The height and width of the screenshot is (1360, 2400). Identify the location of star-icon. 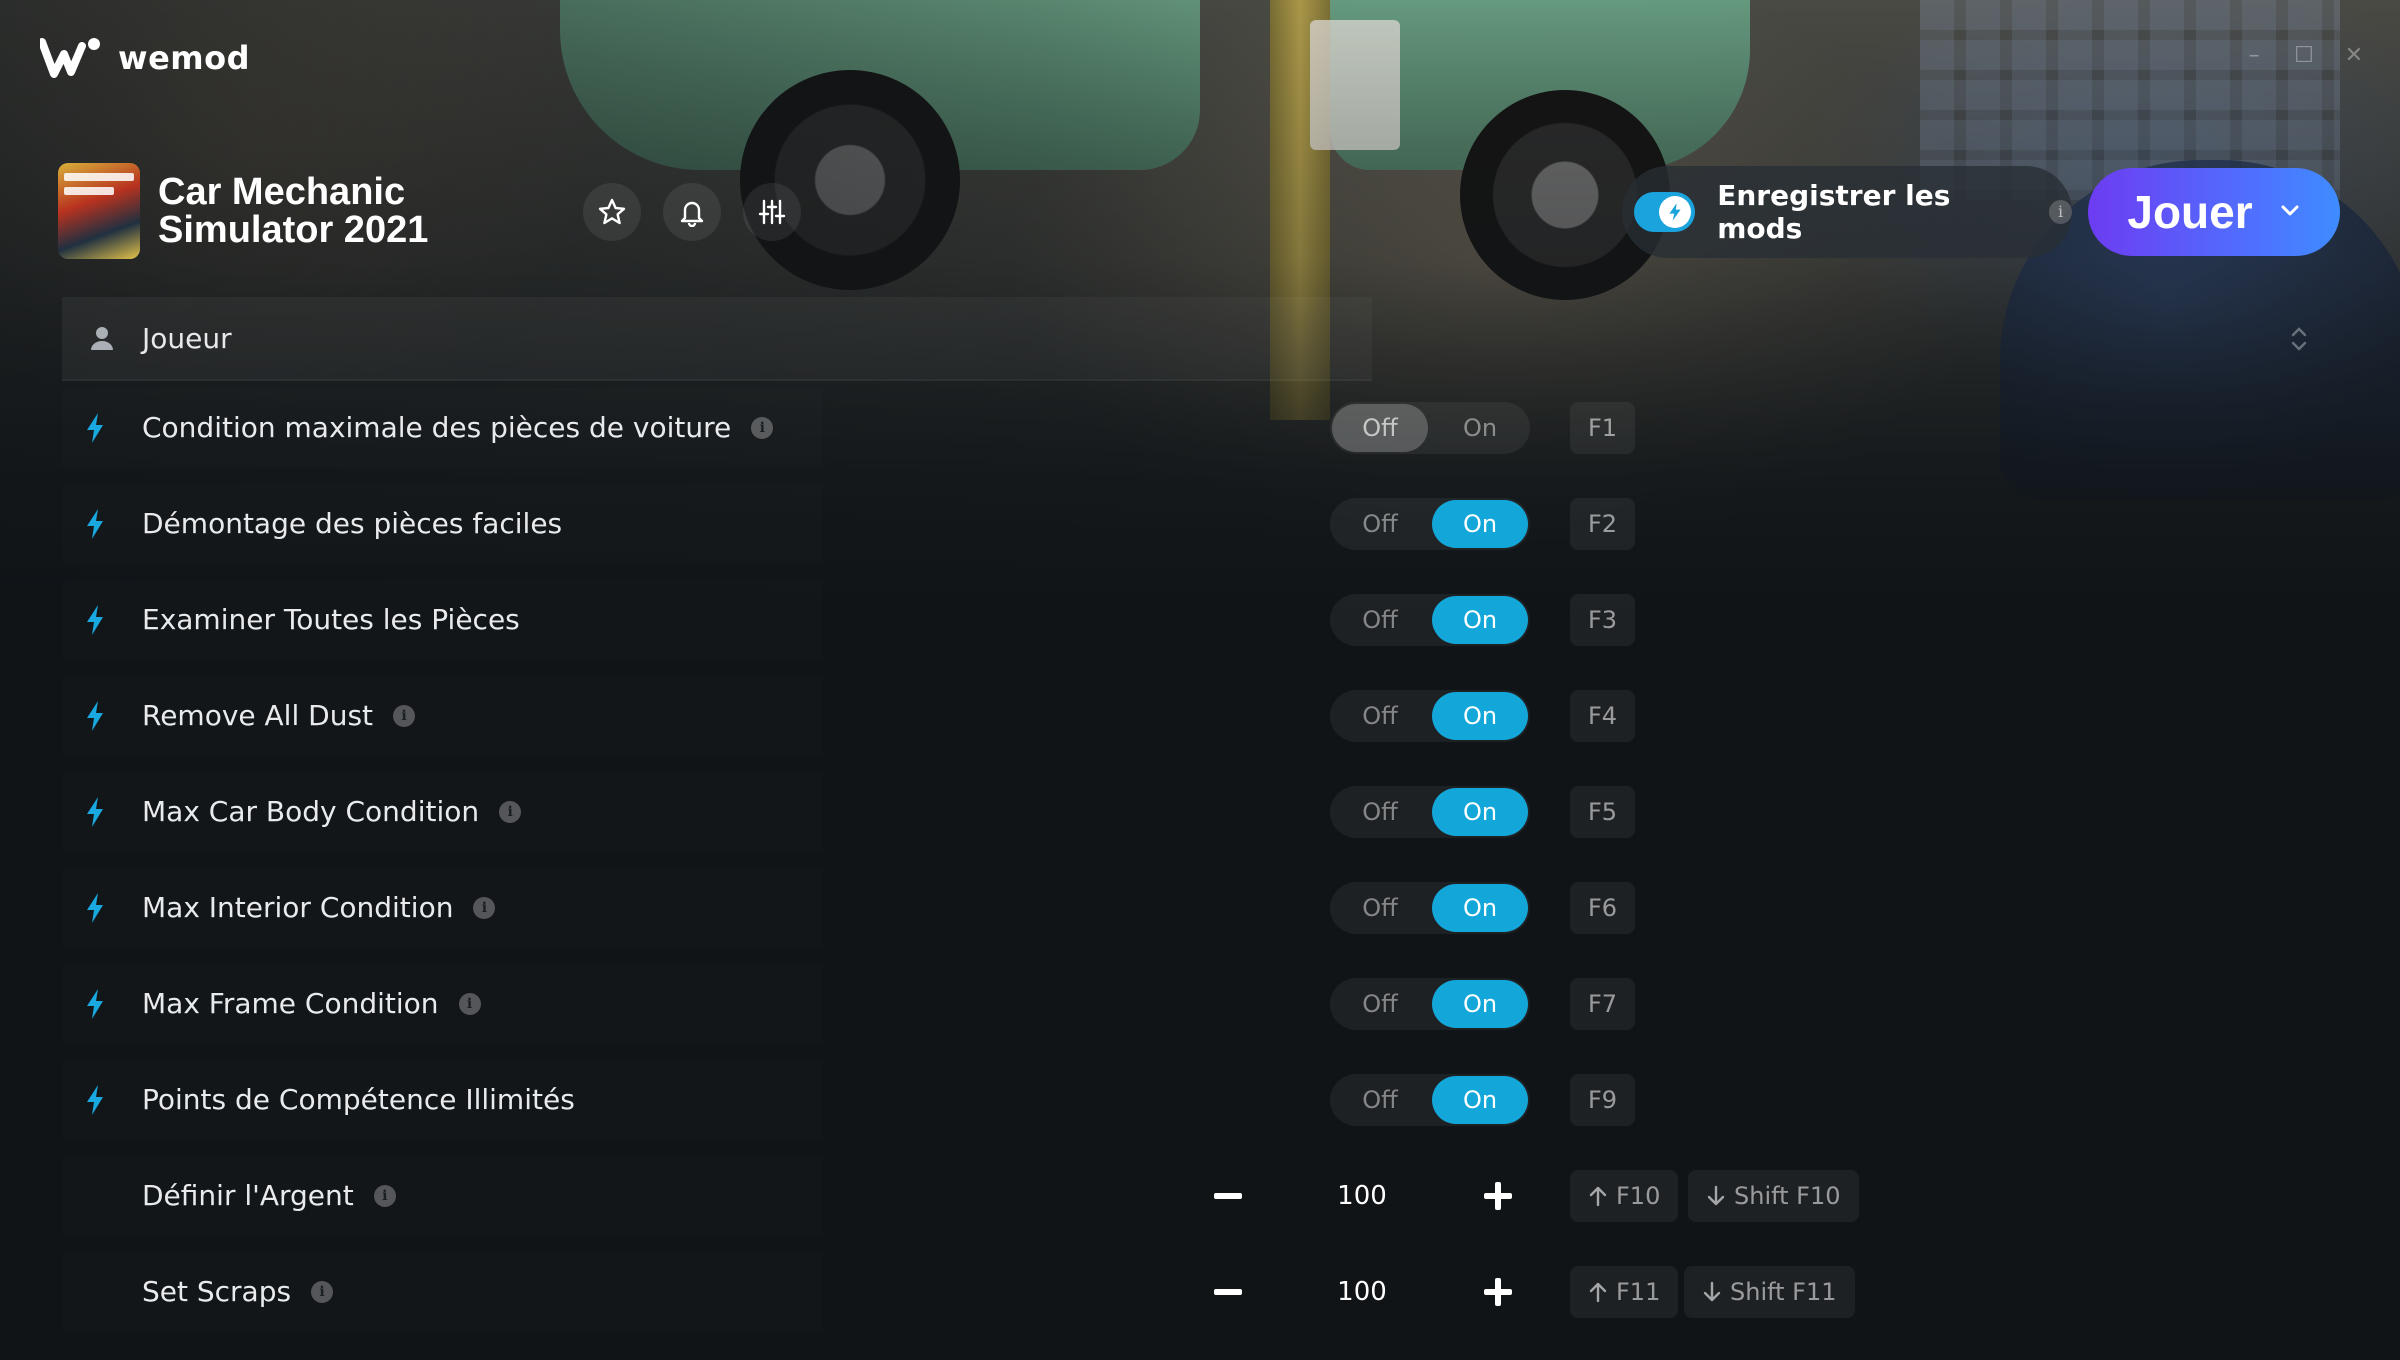
(612, 211).